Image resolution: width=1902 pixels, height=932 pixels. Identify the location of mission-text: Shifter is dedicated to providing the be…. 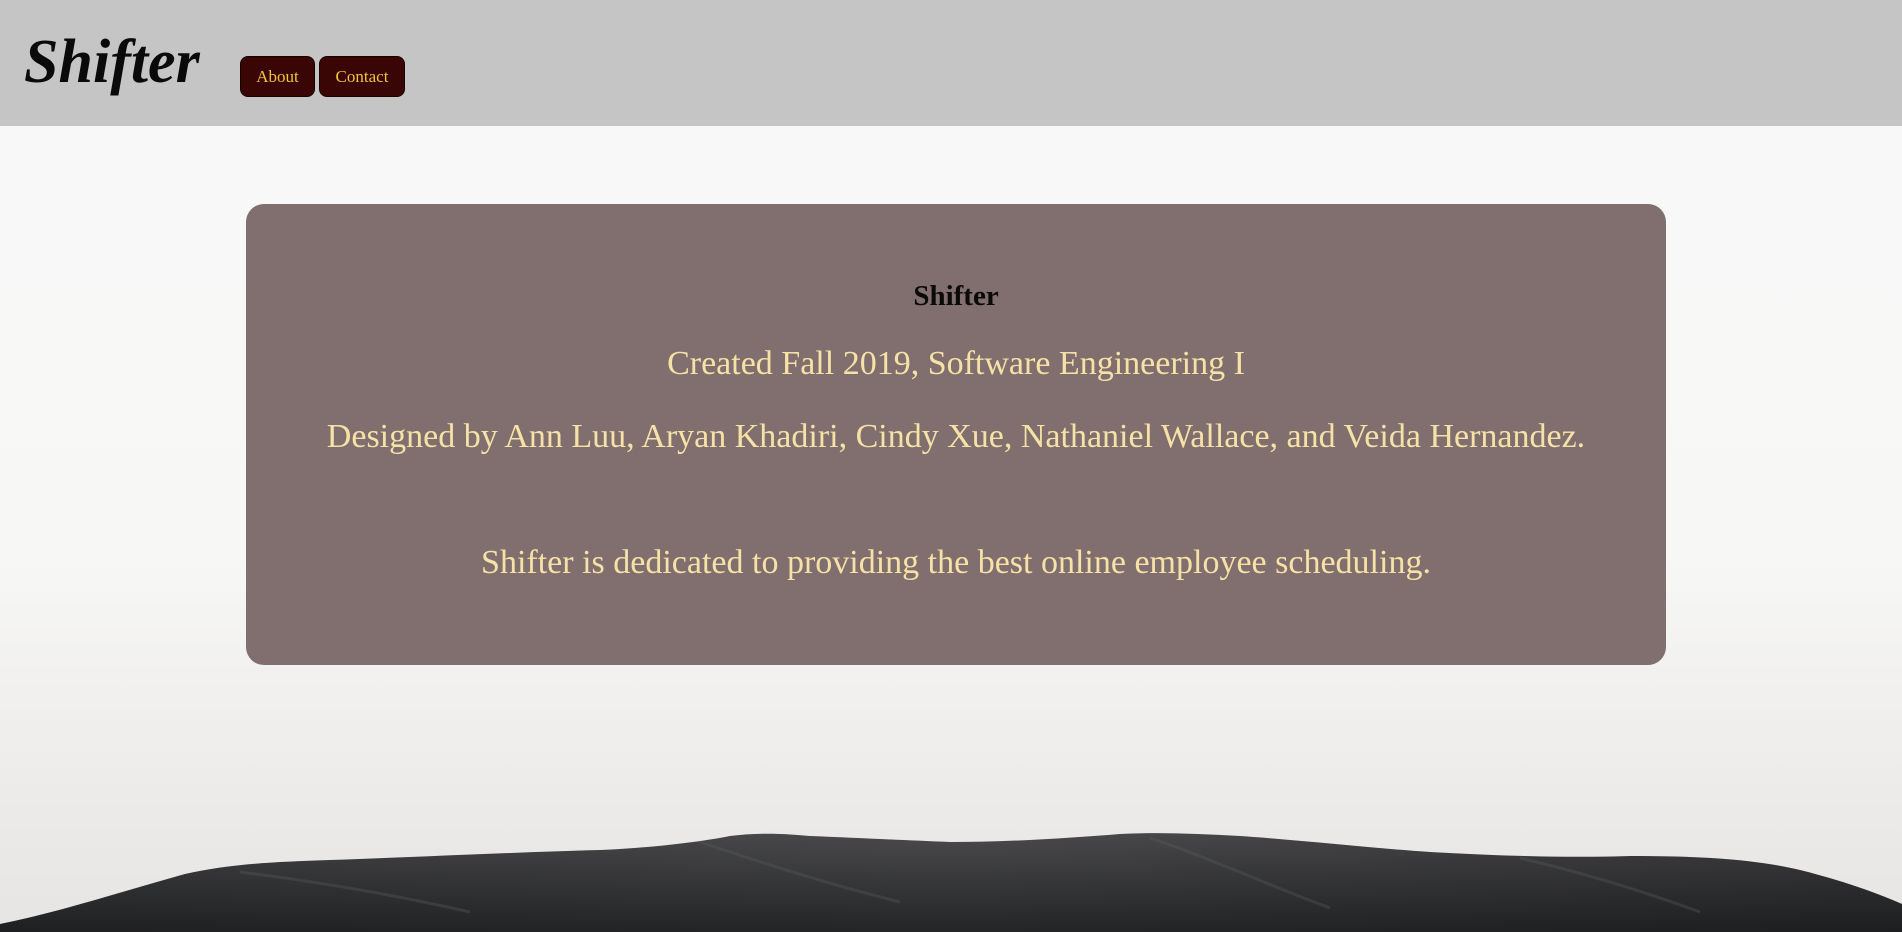
(956, 562).